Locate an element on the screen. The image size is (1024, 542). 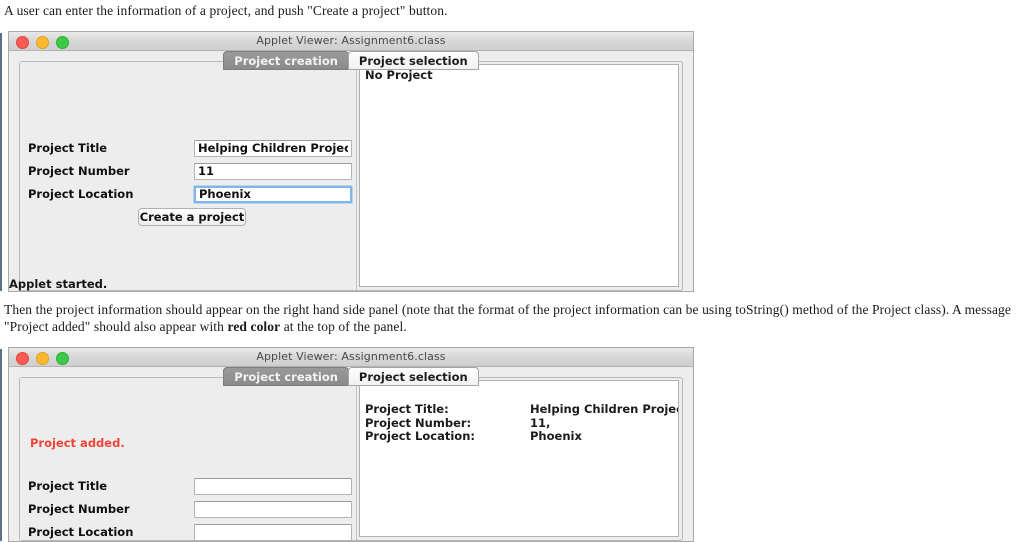
create-a-project-button: Create a project is located at coordinates (192, 217).